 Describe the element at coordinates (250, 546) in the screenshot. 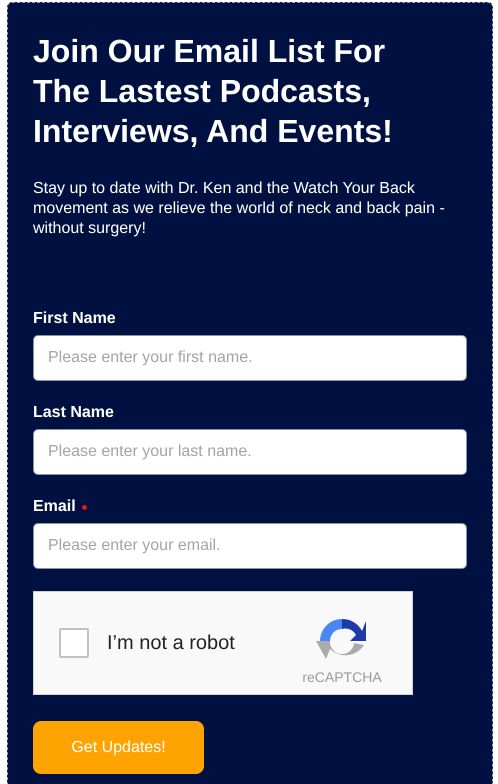

I see `text-field: Please enter your email.` at that location.